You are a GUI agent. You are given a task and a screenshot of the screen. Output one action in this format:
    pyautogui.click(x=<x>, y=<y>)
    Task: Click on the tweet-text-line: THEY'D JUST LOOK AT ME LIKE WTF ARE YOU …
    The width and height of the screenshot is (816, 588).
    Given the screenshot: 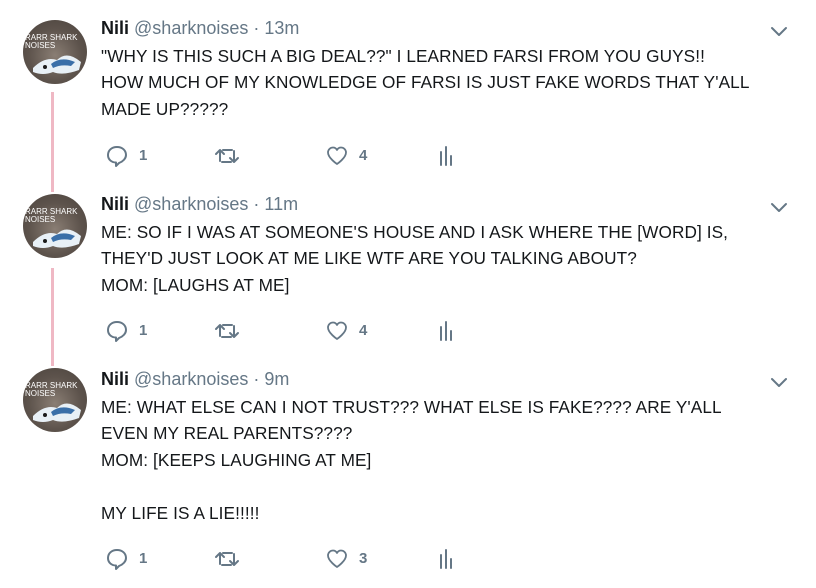 What is the action you would take?
    pyautogui.click(x=369, y=258)
    